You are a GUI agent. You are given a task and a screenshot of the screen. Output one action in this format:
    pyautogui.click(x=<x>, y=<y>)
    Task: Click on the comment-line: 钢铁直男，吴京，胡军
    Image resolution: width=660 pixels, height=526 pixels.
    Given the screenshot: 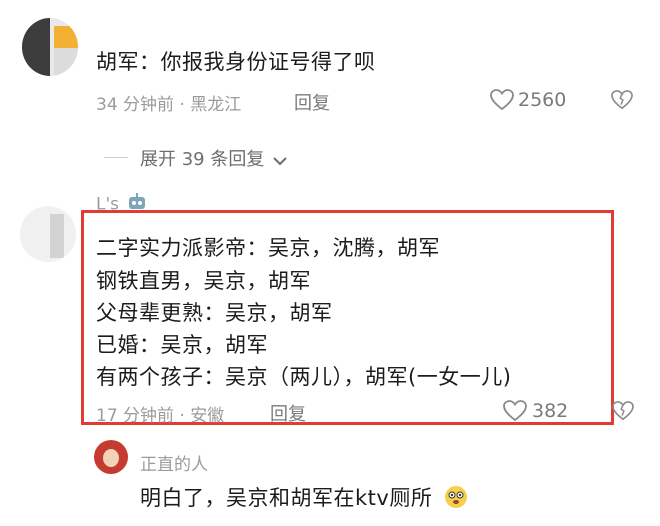 What is the action you would take?
    pyautogui.click(x=203, y=281)
    